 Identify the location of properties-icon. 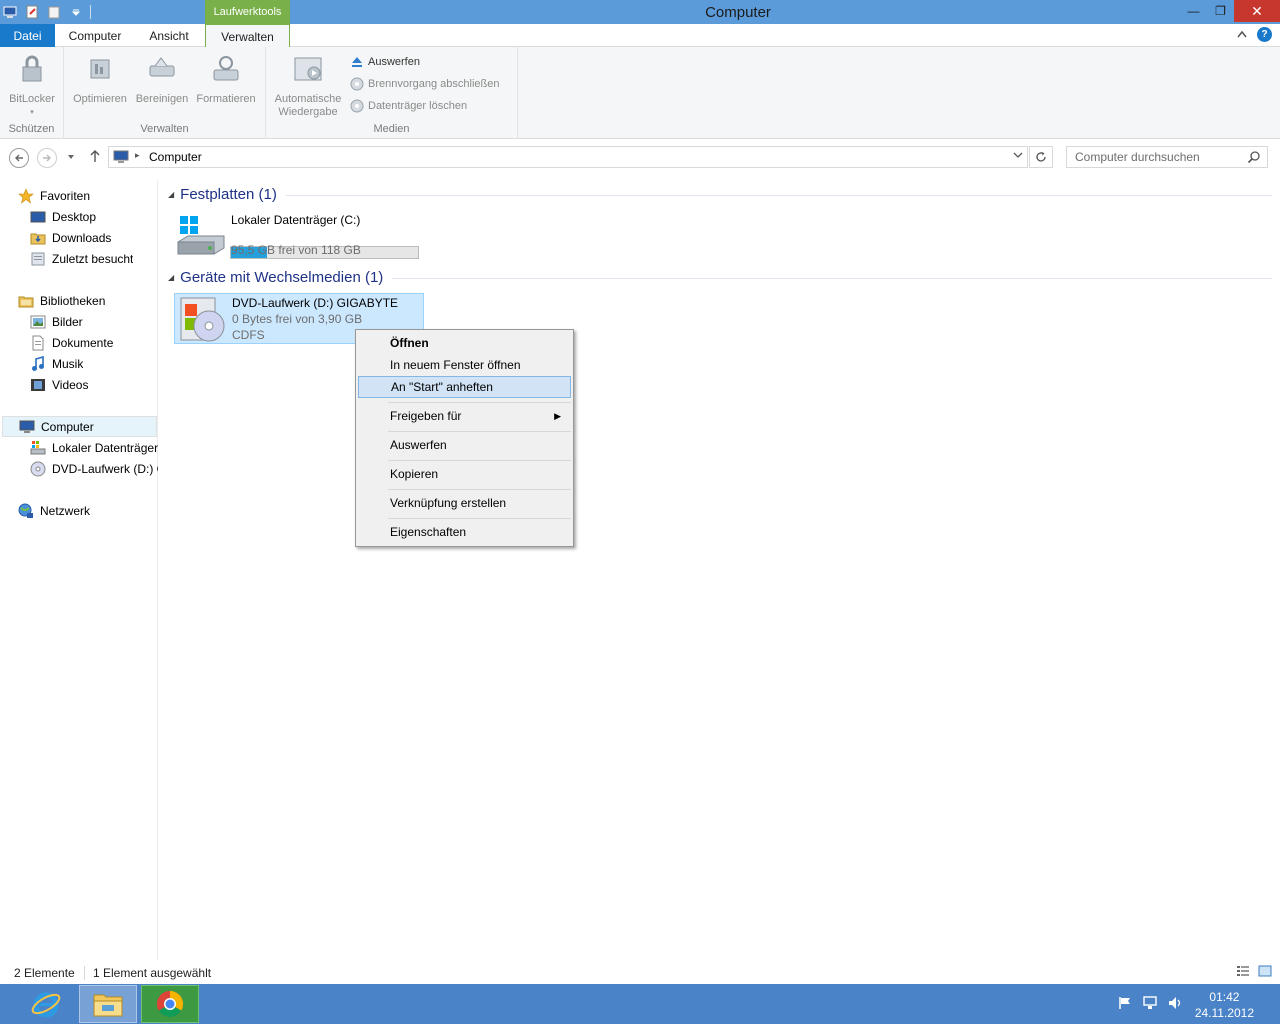
(32, 12).